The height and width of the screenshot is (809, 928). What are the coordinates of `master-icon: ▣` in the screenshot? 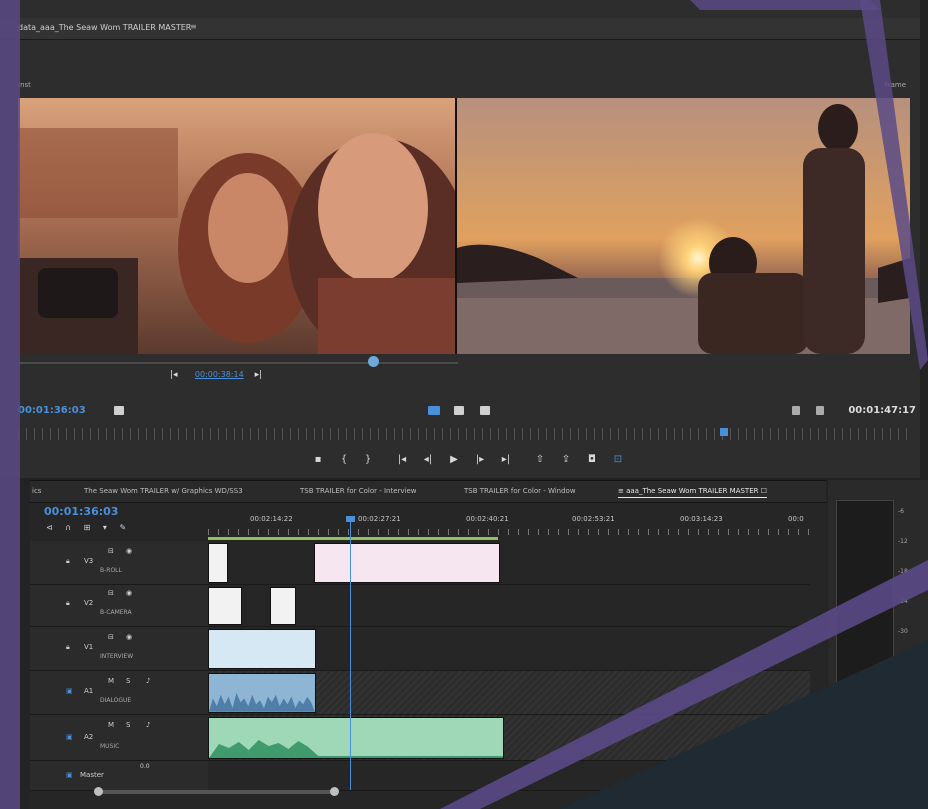 It's located at (69, 775).